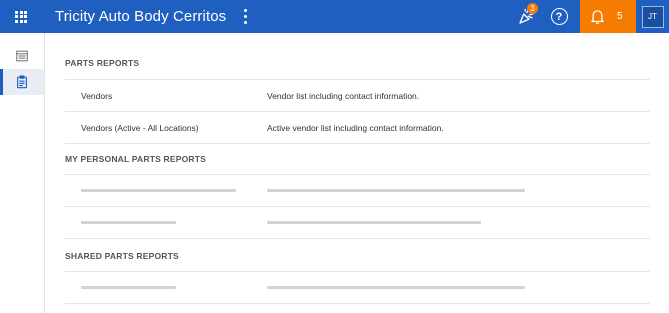  What do you see at coordinates (97, 96) in the screenshot?
I see `report-name: Vendors` at bounding box center [97, 96].